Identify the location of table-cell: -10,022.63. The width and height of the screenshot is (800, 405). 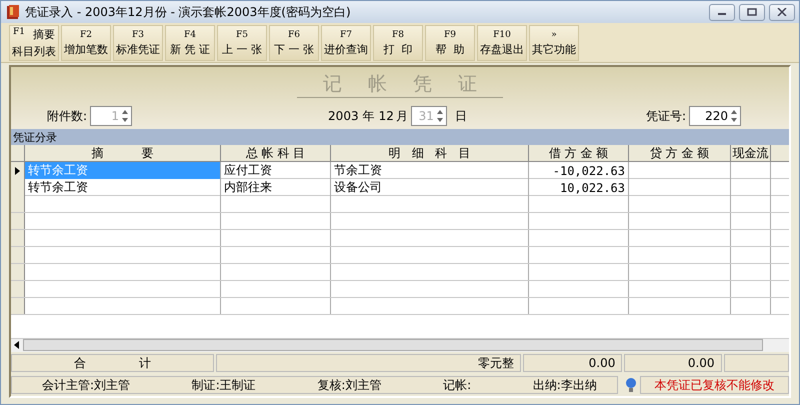
(579, 170).